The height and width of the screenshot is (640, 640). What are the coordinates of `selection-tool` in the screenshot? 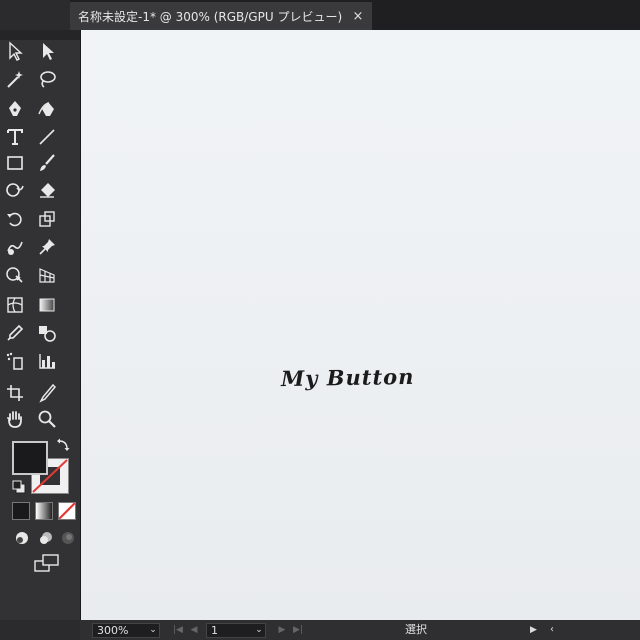 It's located at (15, 51).